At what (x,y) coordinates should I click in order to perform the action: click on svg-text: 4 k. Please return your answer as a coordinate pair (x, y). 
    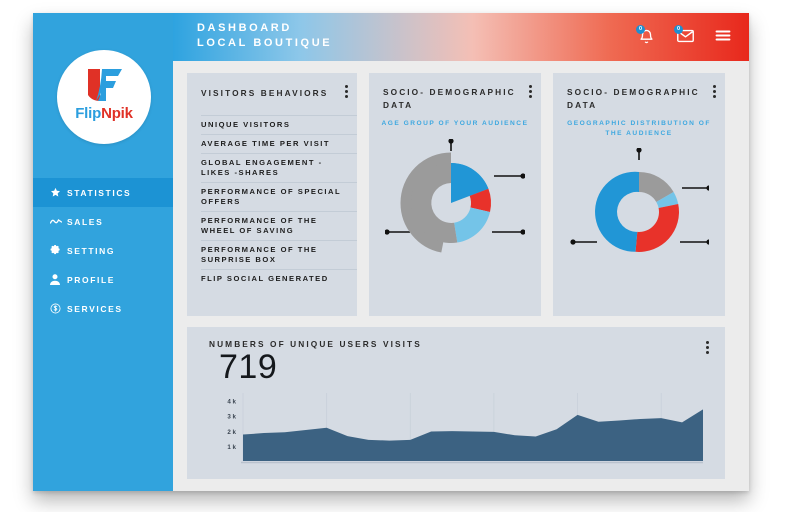
    Looking at the image, I should click on (231, 402).